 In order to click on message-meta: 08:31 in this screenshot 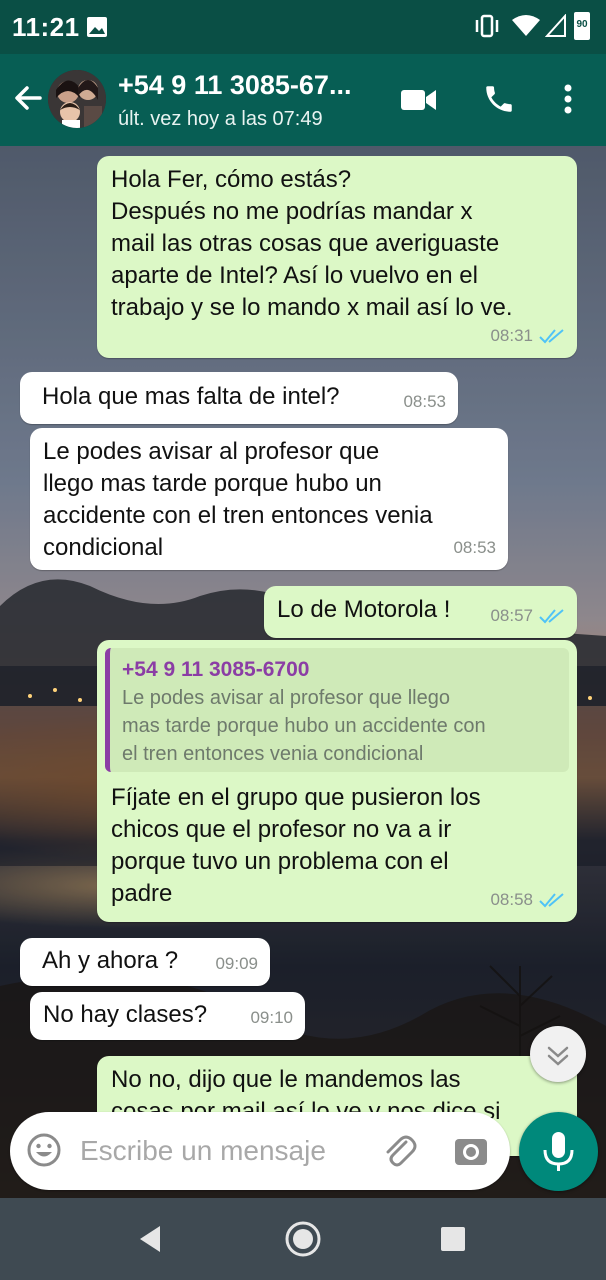, I will do `click(527, 336)`.